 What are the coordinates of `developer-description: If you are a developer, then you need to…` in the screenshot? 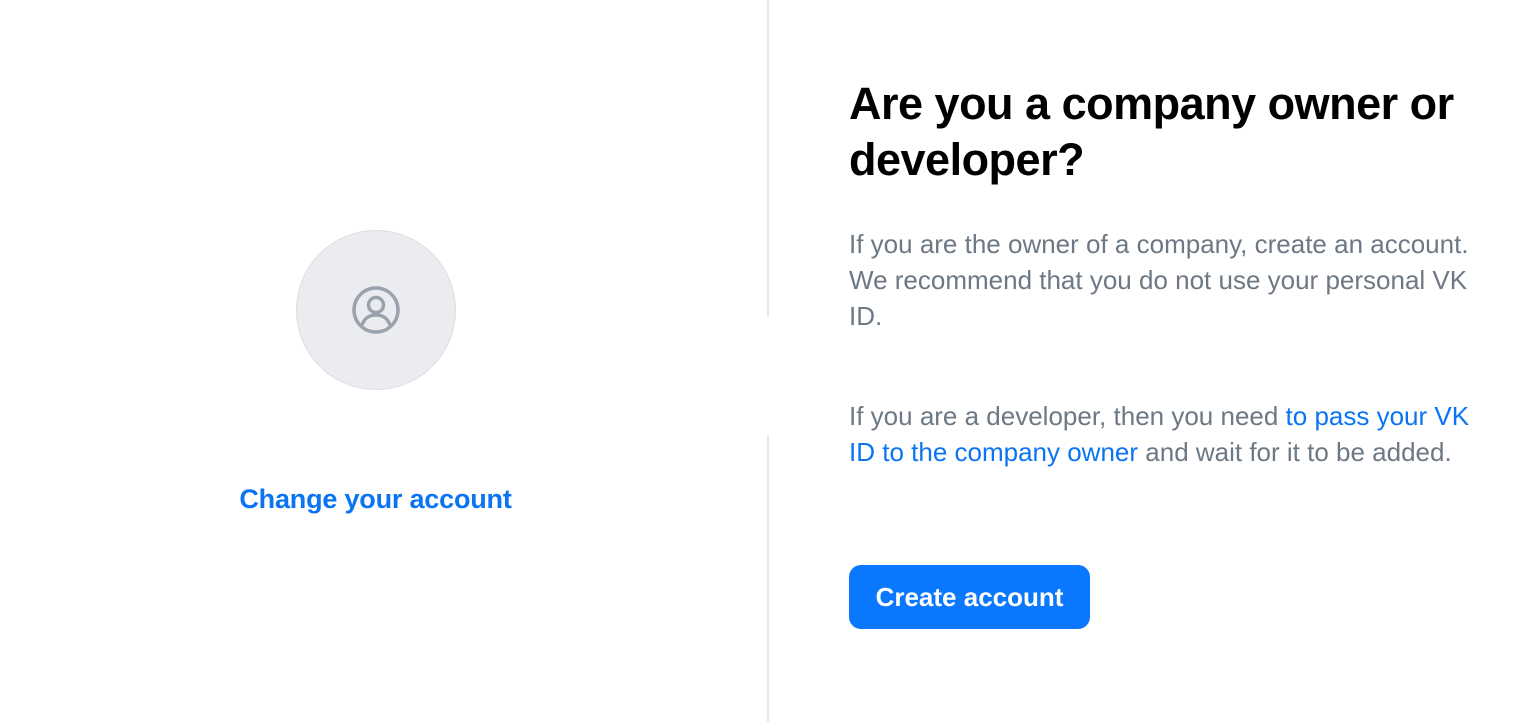 It's located at (1174, 434).